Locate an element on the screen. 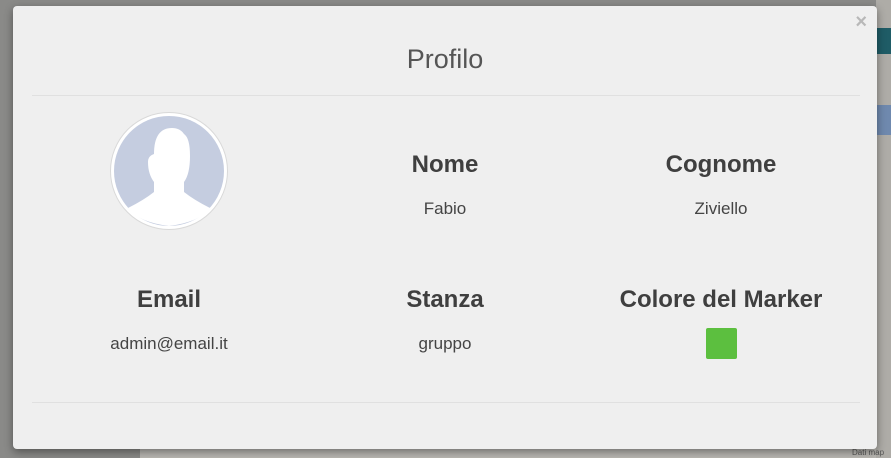 The height and width of the screenshot is (458, 891). field-nome: Nome Fabio is located at coordinates (445, 185).